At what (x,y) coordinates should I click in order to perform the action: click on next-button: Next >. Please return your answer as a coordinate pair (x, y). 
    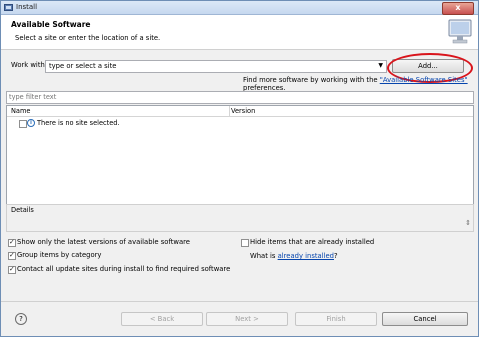
    Looking at the image, I should click on (247, 319).